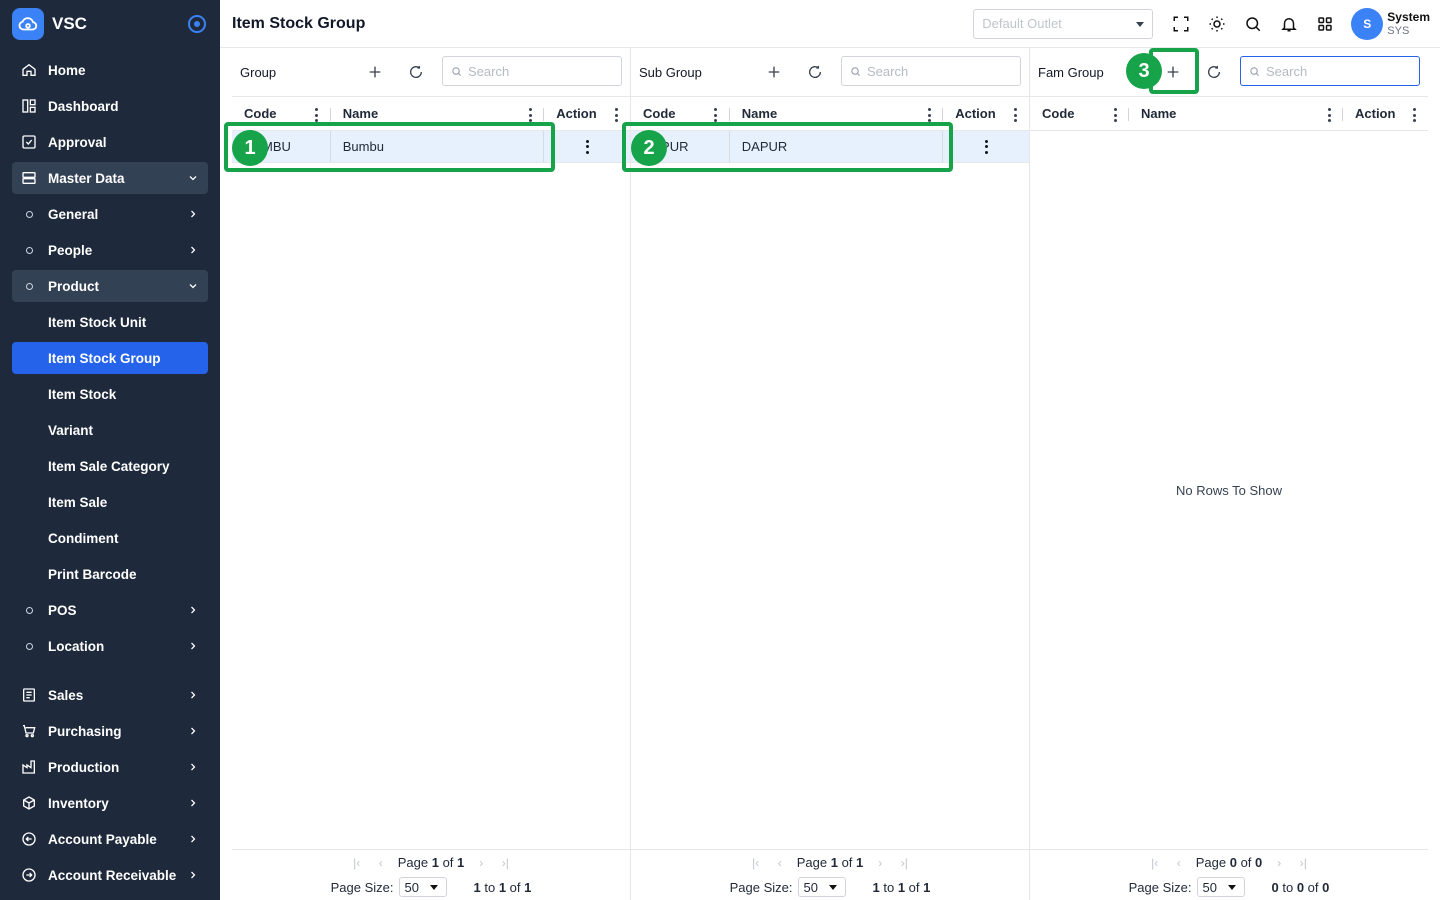 This screenshot has width=1440, height=900. What do you see at coordinates (774, 72) in the screenshot?
I see `add-subgroup-button` at bounding box center [774, 72].